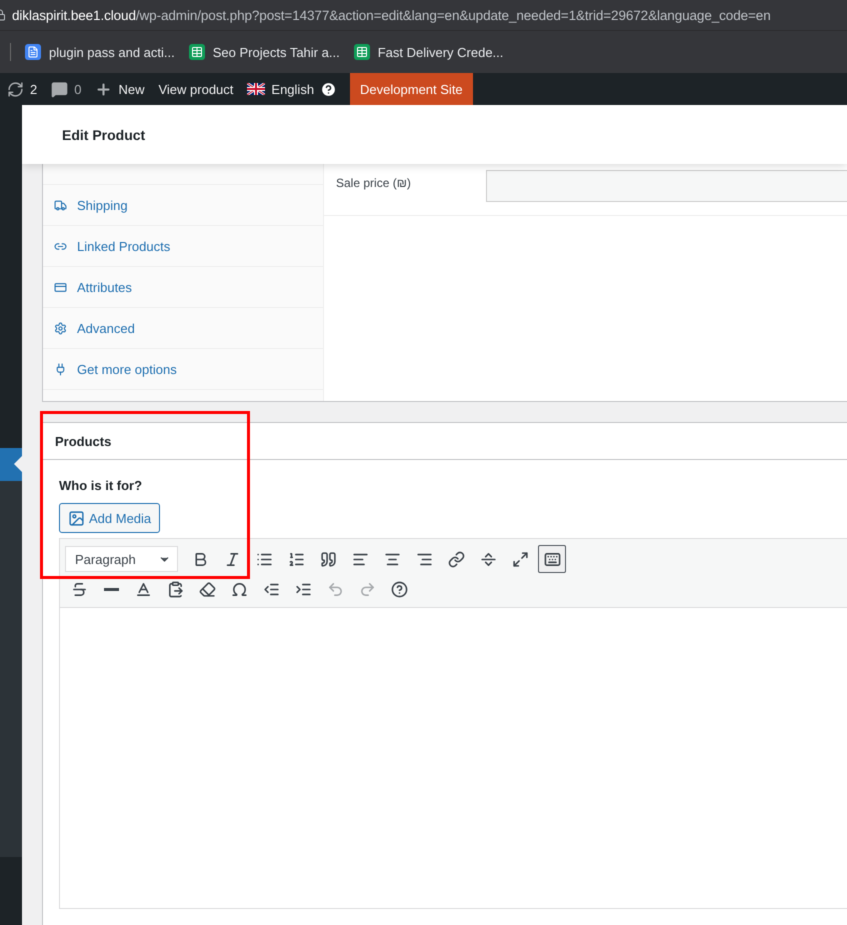 This screenshot has width=847, height=925. I want to click on flag-icon, so click(256, 89).